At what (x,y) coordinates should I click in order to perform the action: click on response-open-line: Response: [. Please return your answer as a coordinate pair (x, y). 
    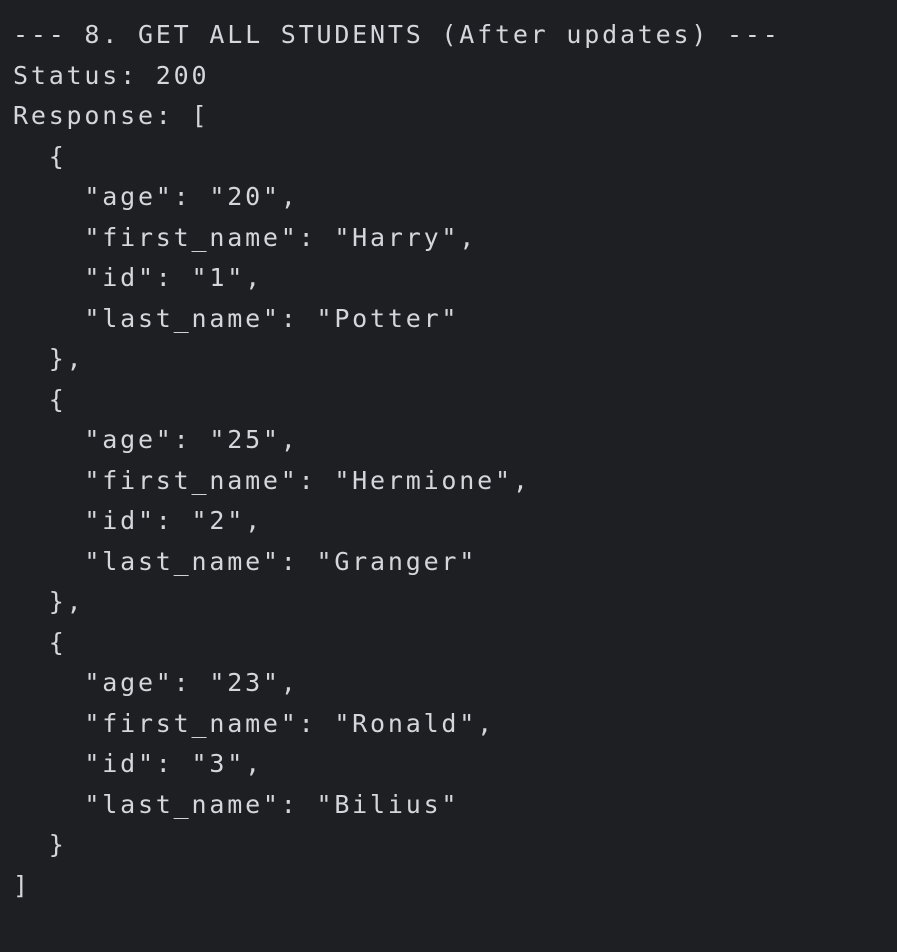
    Looking at the image, I should click on (111, 115).